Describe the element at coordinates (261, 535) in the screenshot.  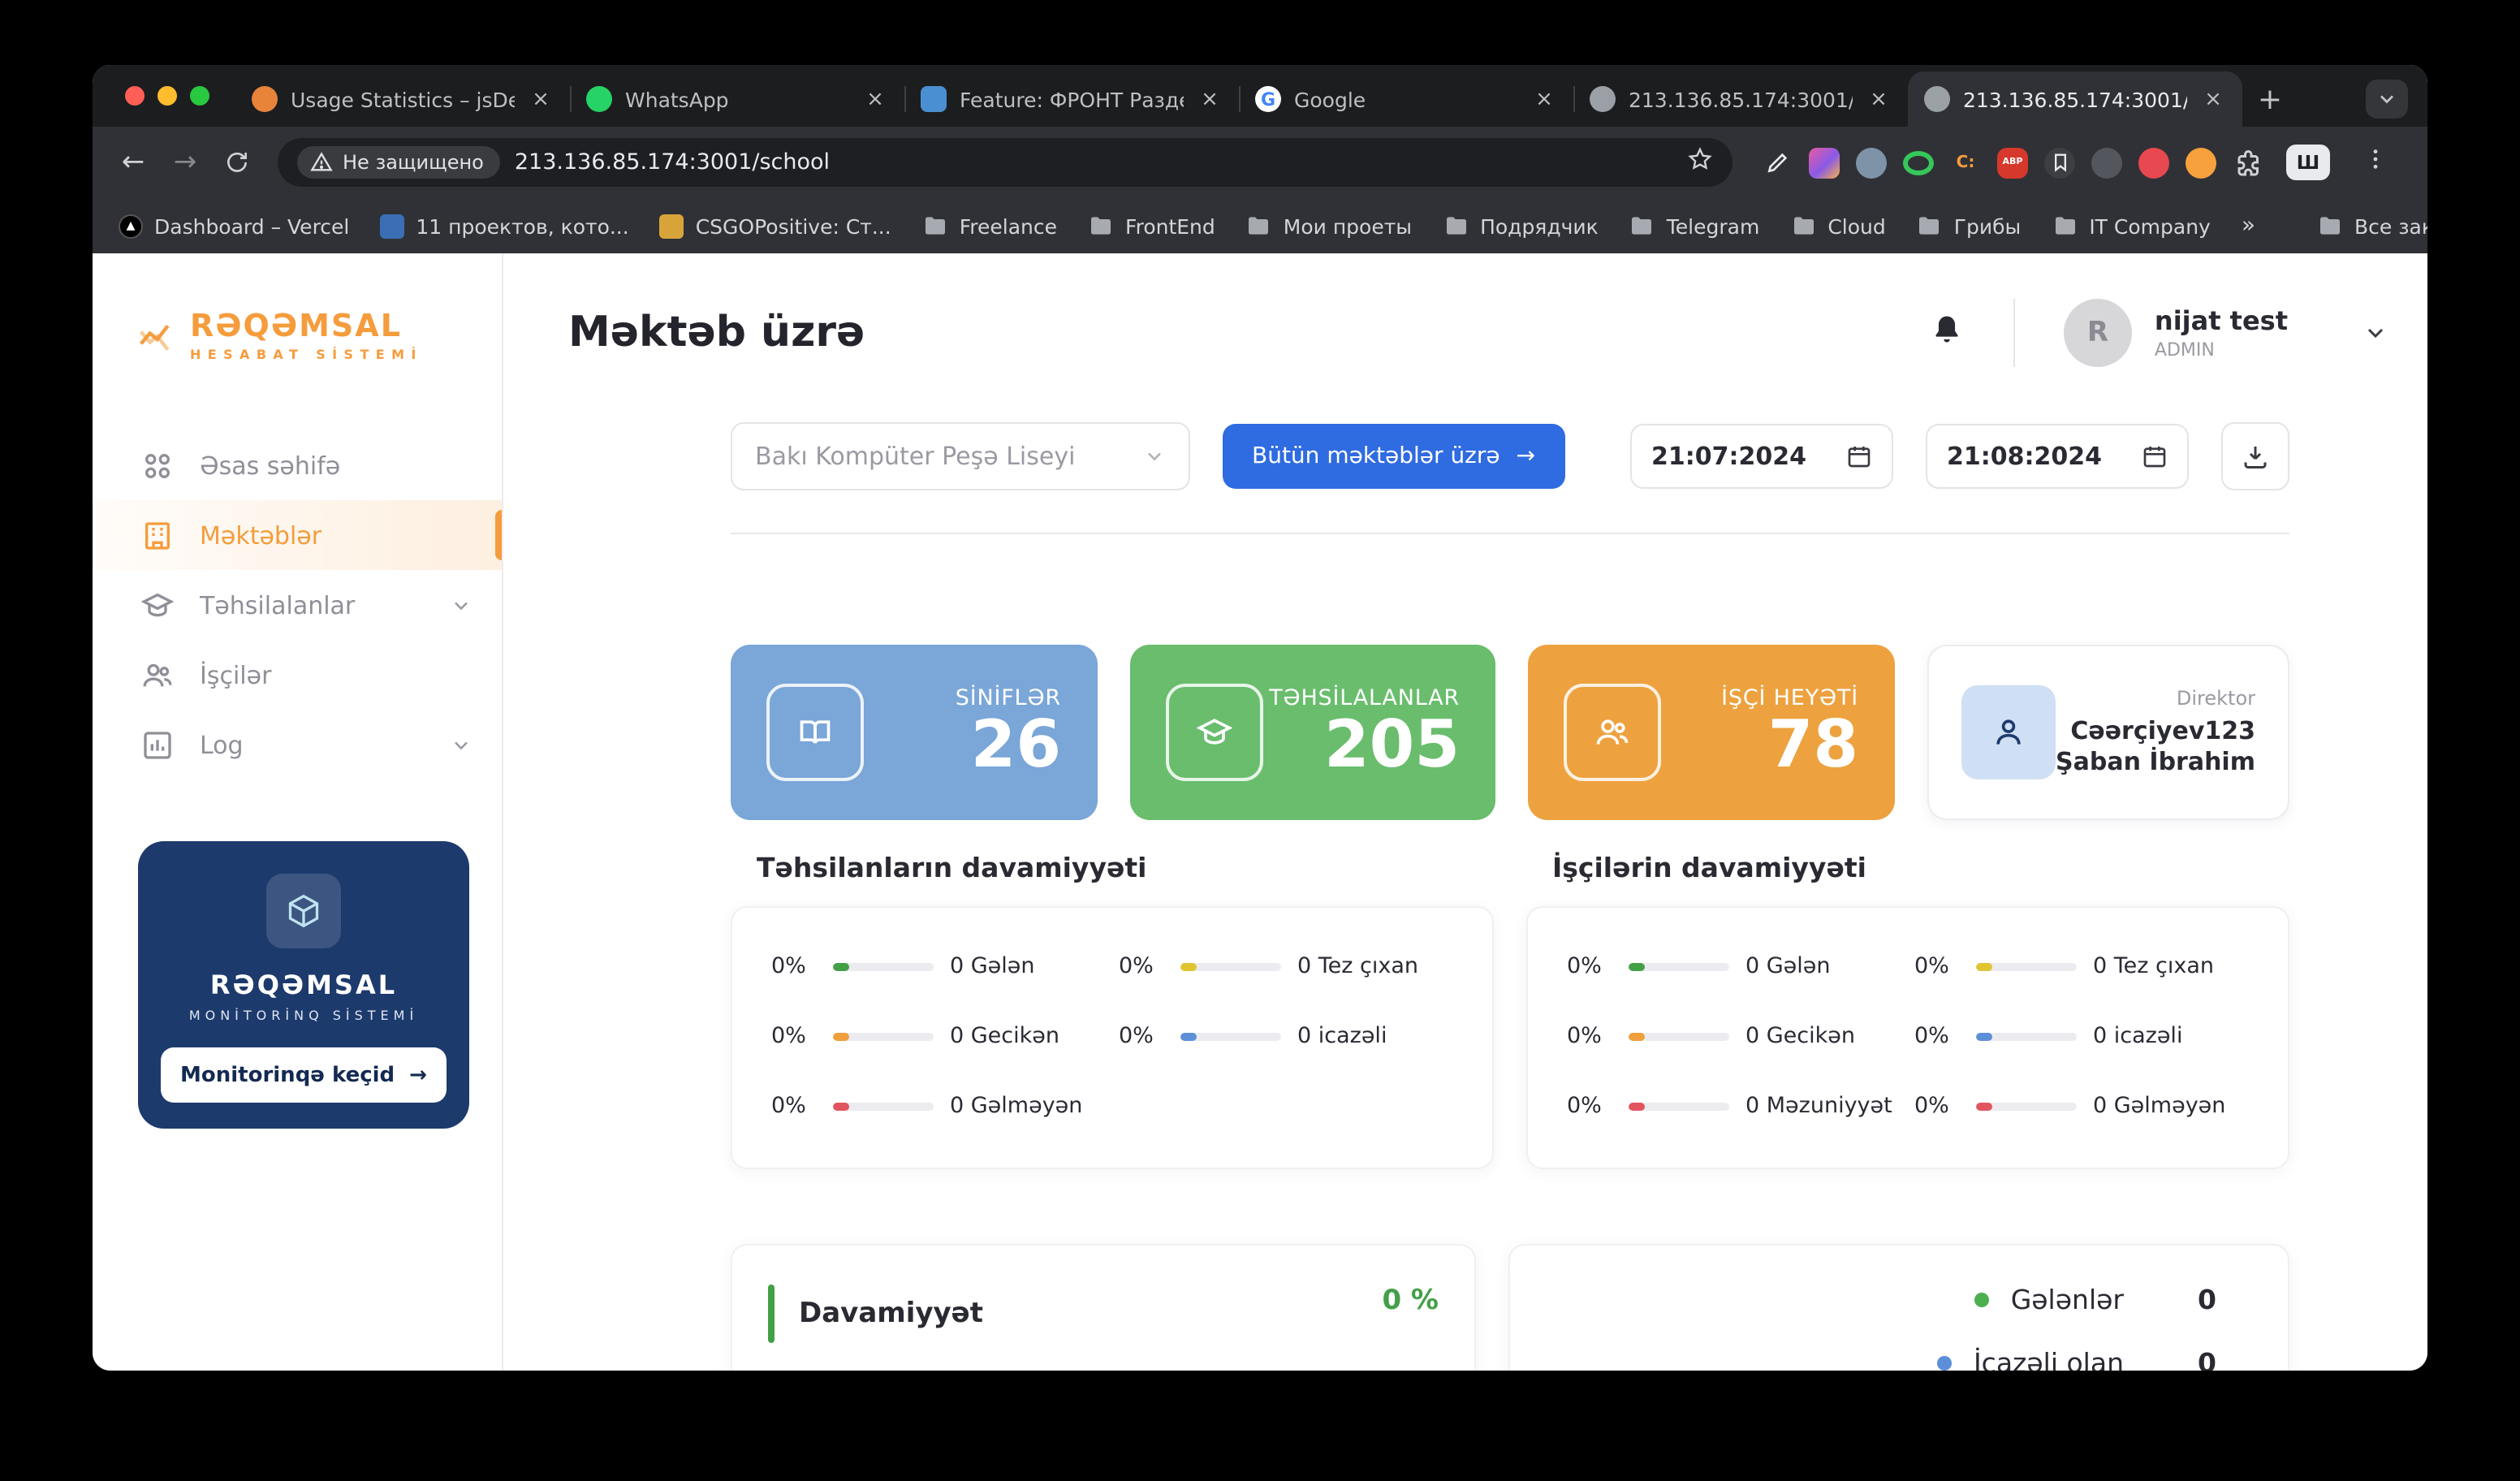
I see `sidebar-item-label: Məktəblər` at that location.